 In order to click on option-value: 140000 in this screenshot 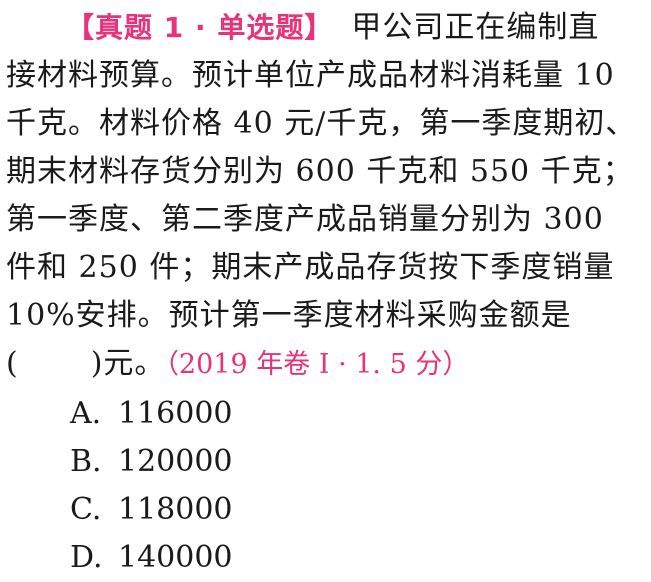, I will do `click(175, 557)`.